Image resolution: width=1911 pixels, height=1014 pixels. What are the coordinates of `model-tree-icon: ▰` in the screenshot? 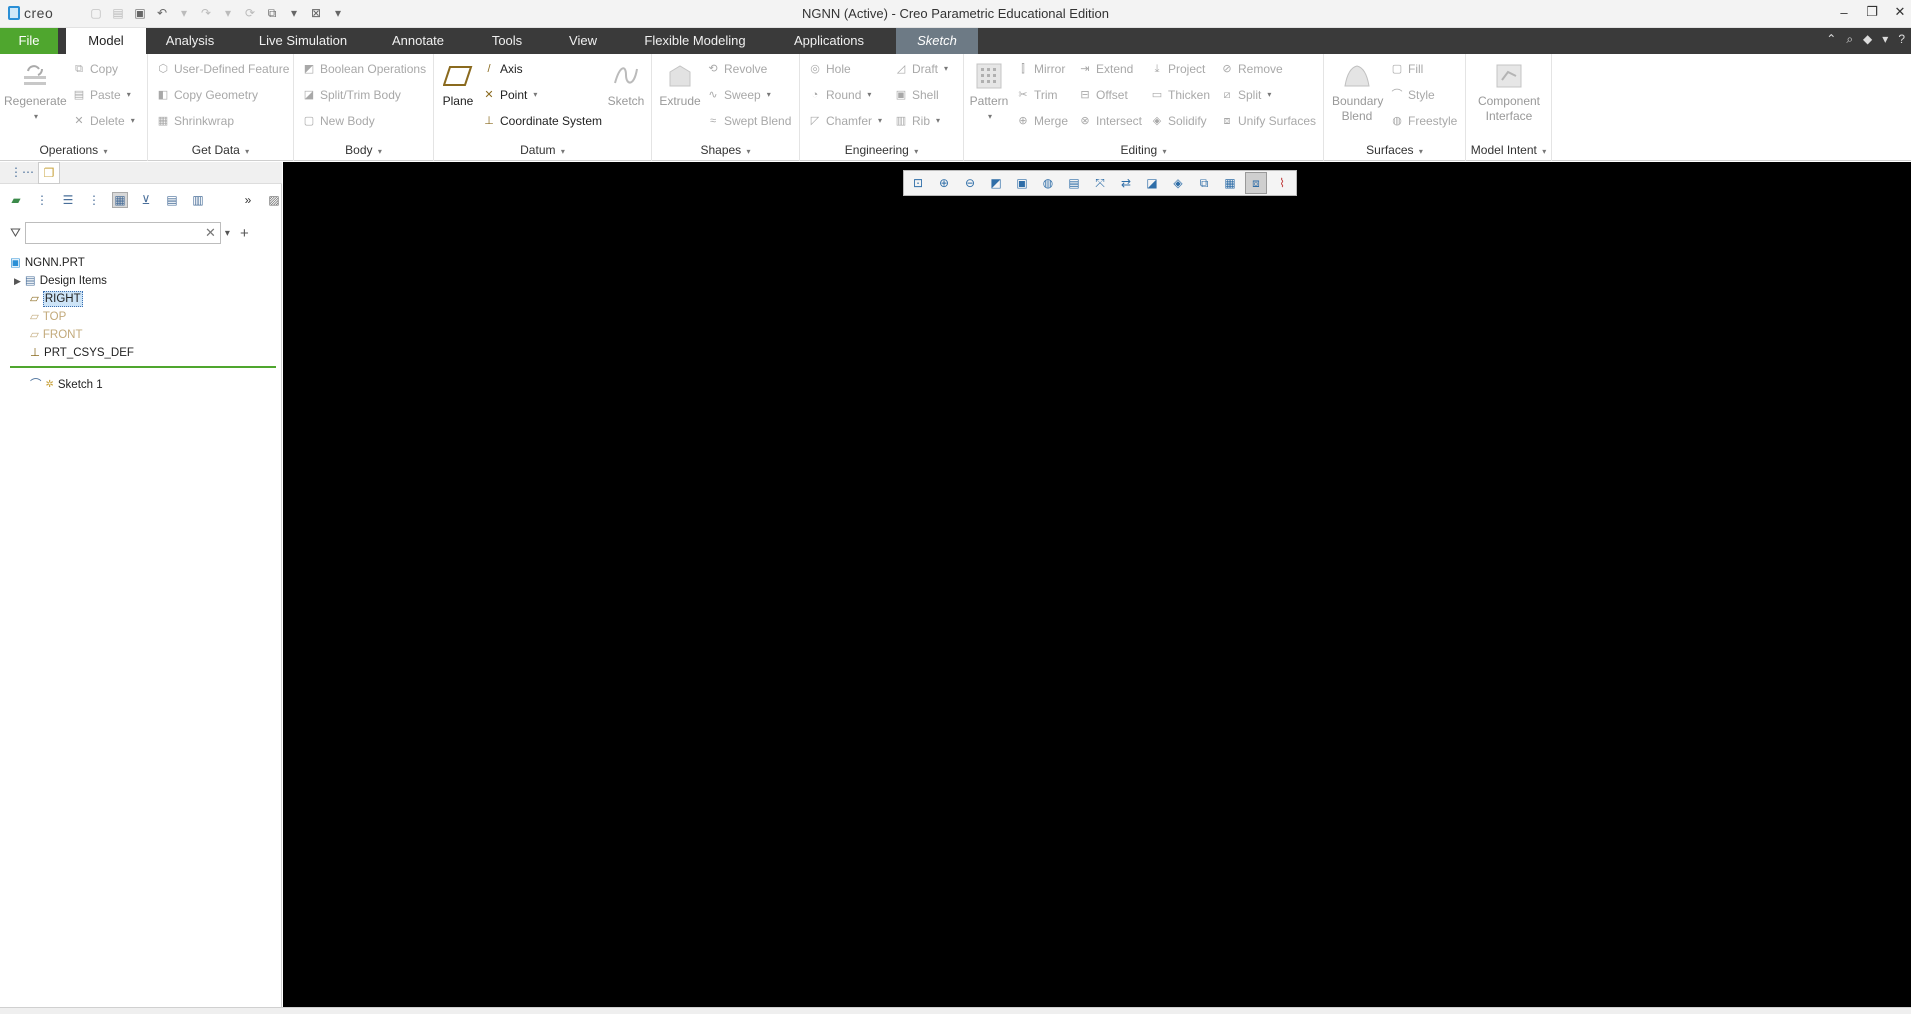 It's located at (16, 200).